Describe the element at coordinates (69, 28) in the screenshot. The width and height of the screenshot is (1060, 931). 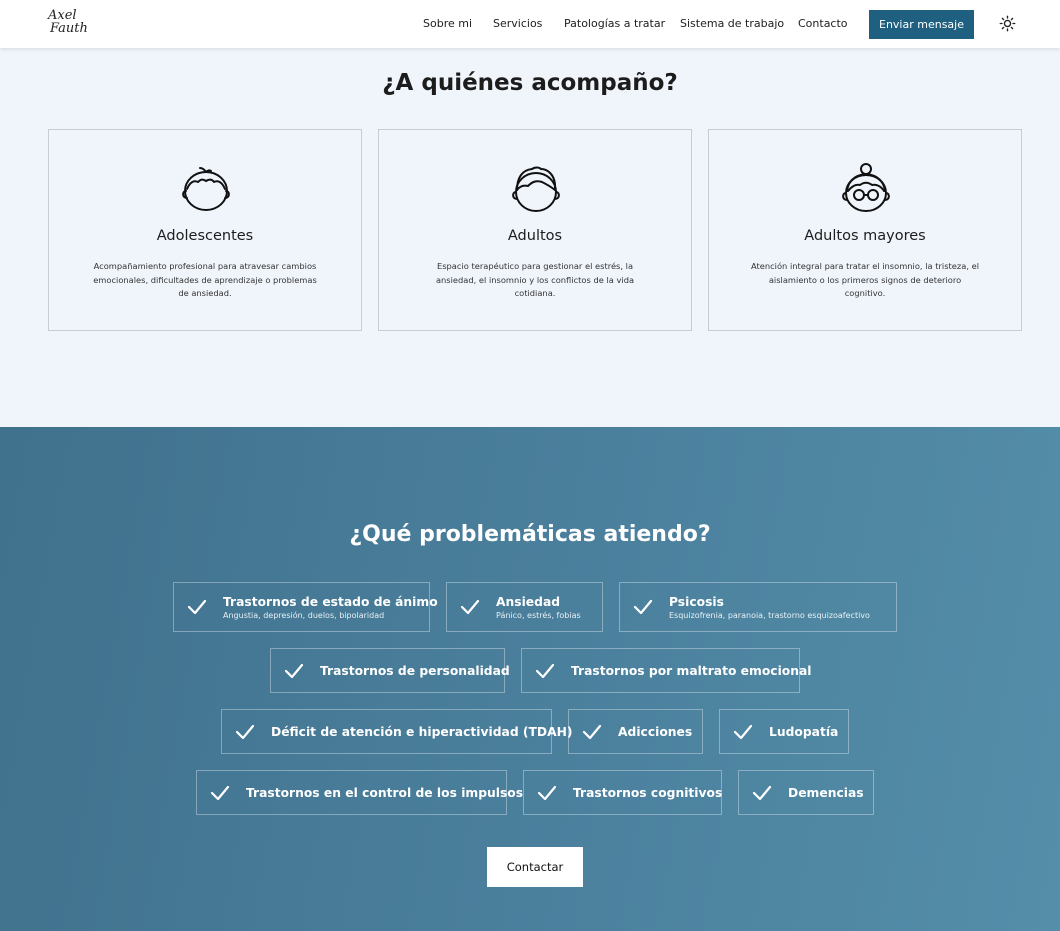
I see `logo-line2: Fauth` at that location.